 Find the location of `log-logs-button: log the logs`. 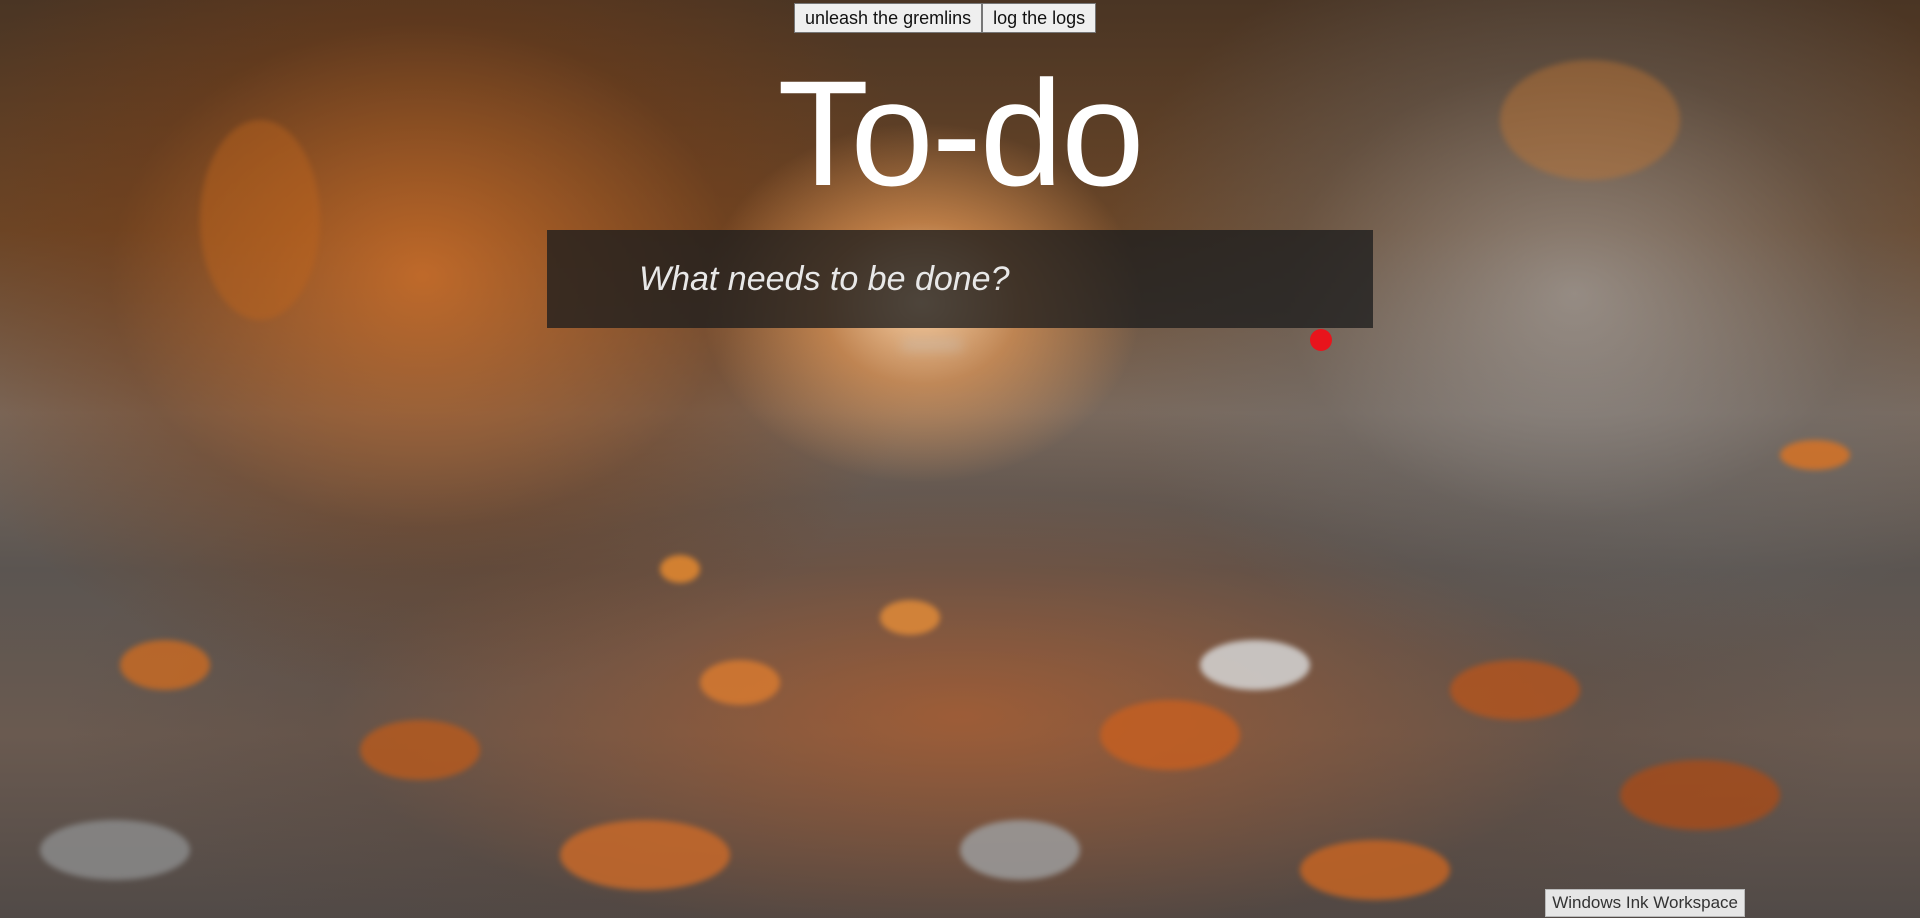

log-logs-button: log the logs is located at coordinates (1039, 18).